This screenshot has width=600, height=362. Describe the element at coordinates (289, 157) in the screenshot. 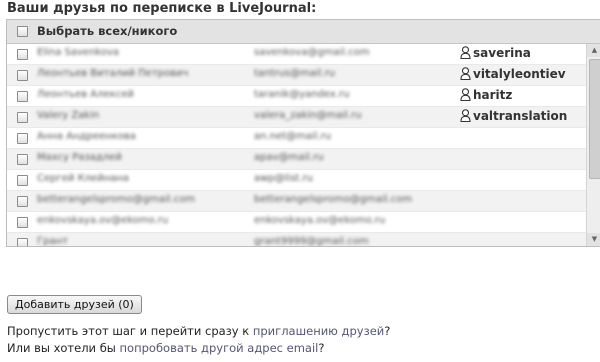

I see `friend-email: apav@mail.ru` at that location.